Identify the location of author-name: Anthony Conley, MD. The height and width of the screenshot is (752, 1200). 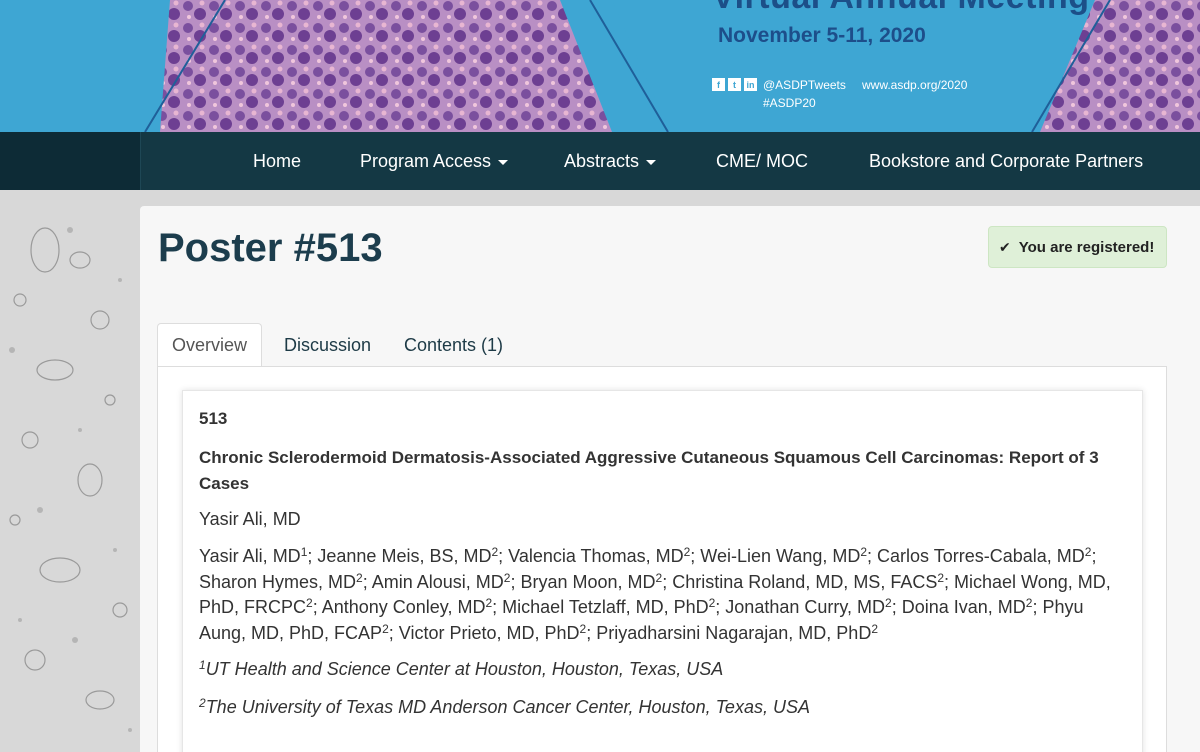
(403, 607).